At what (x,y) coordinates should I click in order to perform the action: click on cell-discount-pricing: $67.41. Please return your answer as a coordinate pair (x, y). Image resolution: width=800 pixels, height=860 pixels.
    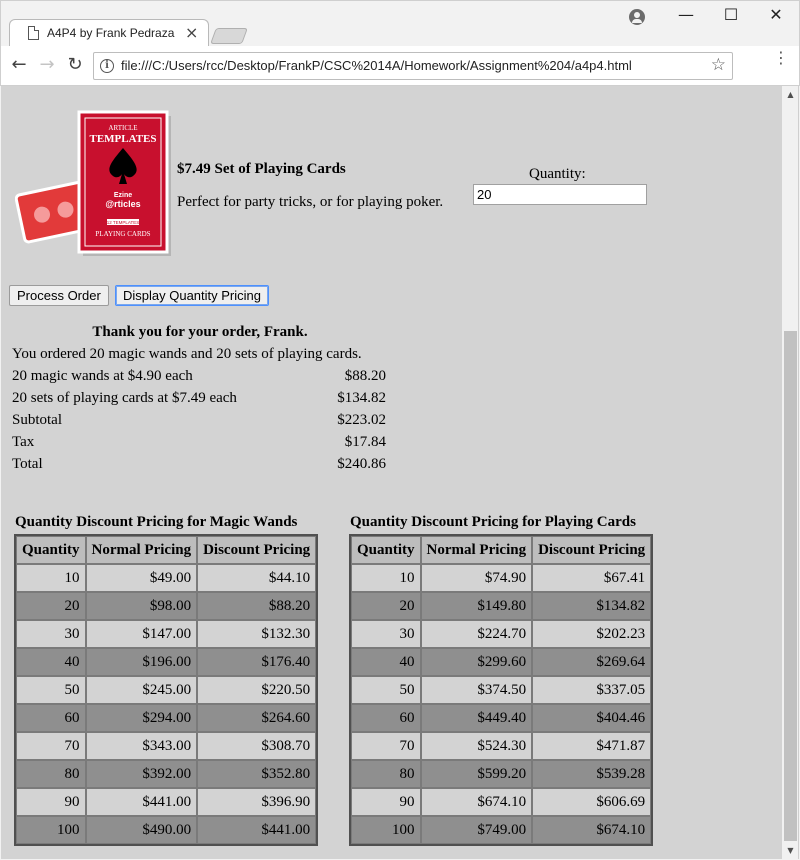
    Looking at the image, I should click on (592, 578).